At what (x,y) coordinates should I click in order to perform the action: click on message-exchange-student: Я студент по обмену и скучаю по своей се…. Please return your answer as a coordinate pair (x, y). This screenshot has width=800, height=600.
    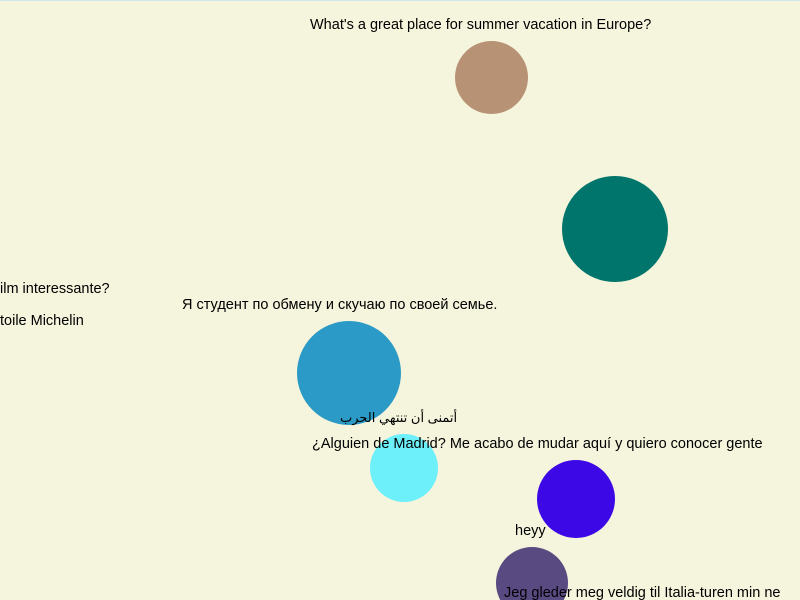
    Looking at the image, I should click on (339, 305).